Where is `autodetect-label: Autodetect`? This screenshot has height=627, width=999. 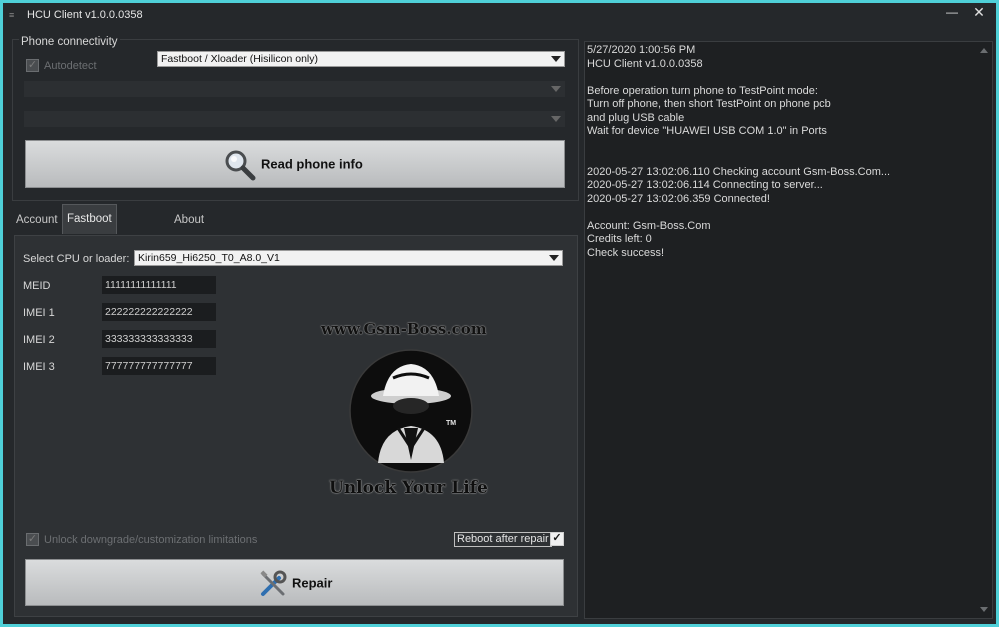
autodetect-label: Autodetect is located at coordinates (70, 66).